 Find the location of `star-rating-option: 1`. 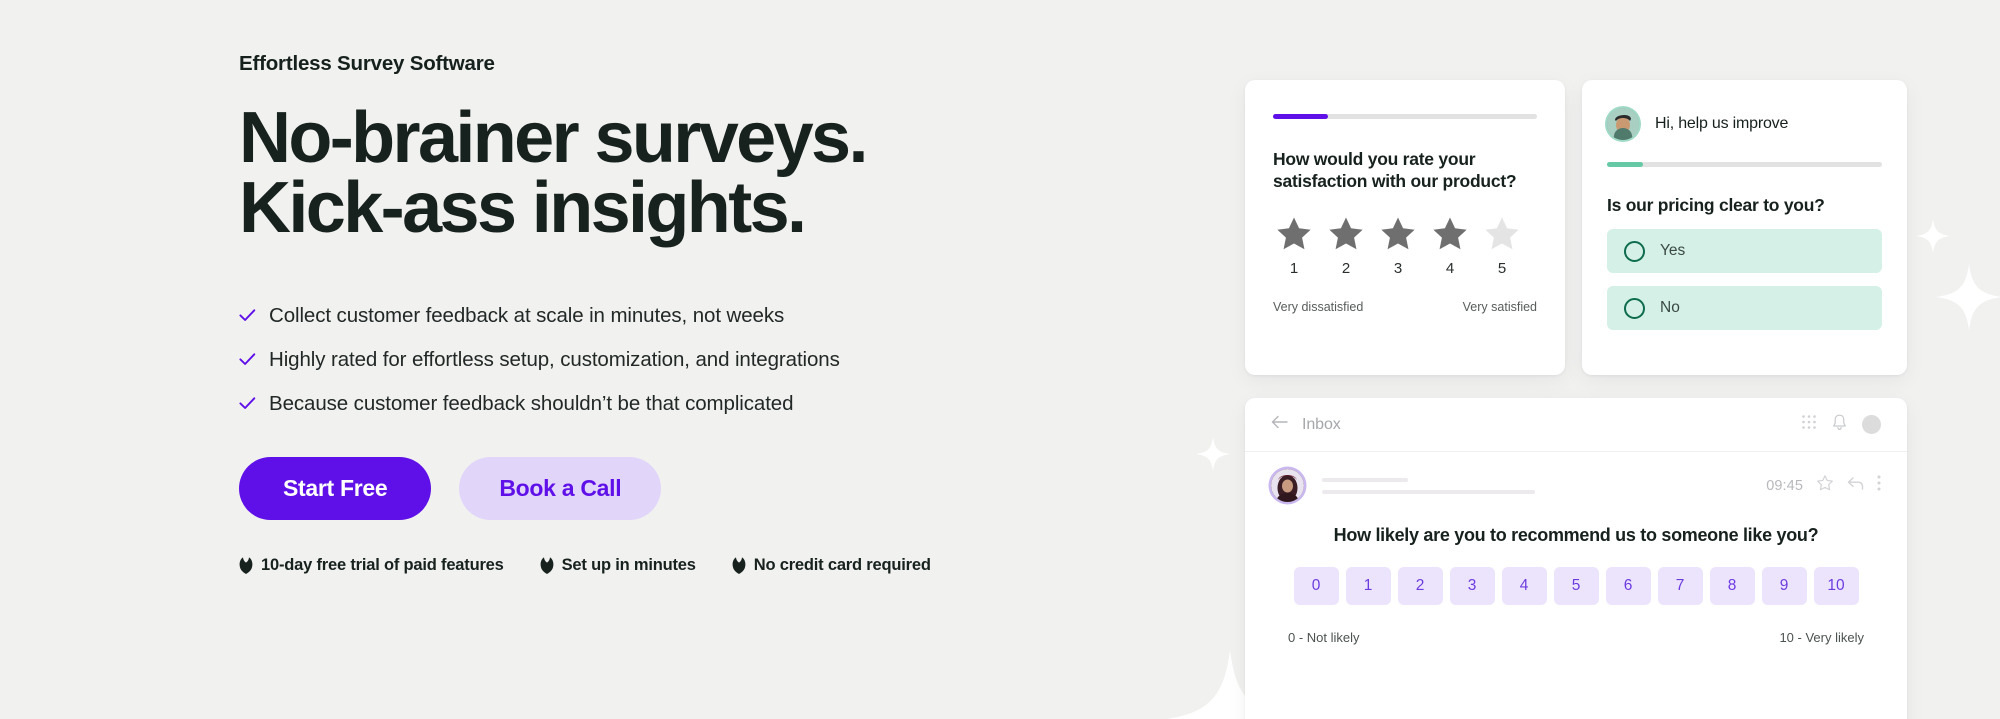

star-rating-option: 1 is located at coordinates (1294, 246).